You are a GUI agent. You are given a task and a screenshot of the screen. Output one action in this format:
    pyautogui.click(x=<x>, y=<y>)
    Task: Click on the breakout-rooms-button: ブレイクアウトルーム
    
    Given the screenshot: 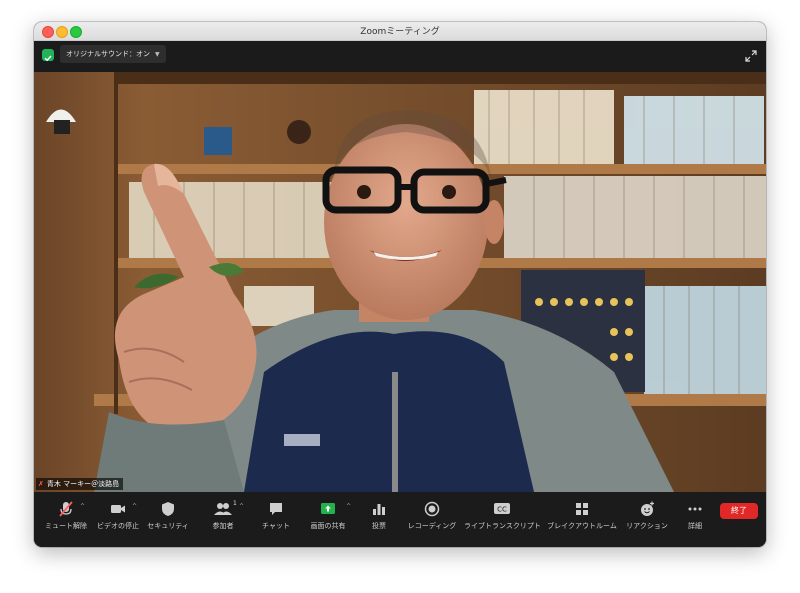 What is the action you would take?
    pyautogui.click(x=582, y=515)
    